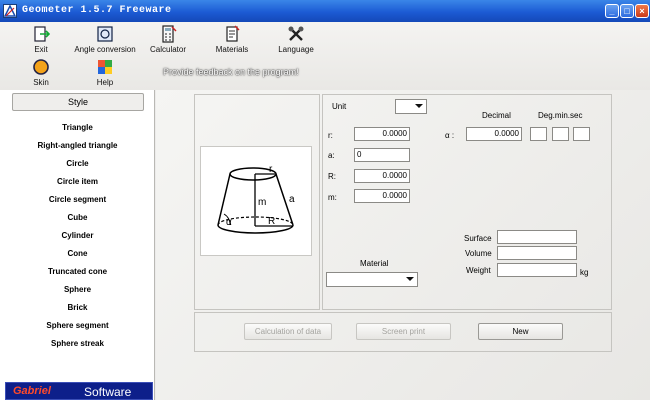 Image resolution: width=650 pixels, height=400 pixels. Describe the element at coordinates (229, 222) in the screenshot. I see `diagram-label-alpha: α` at that location.